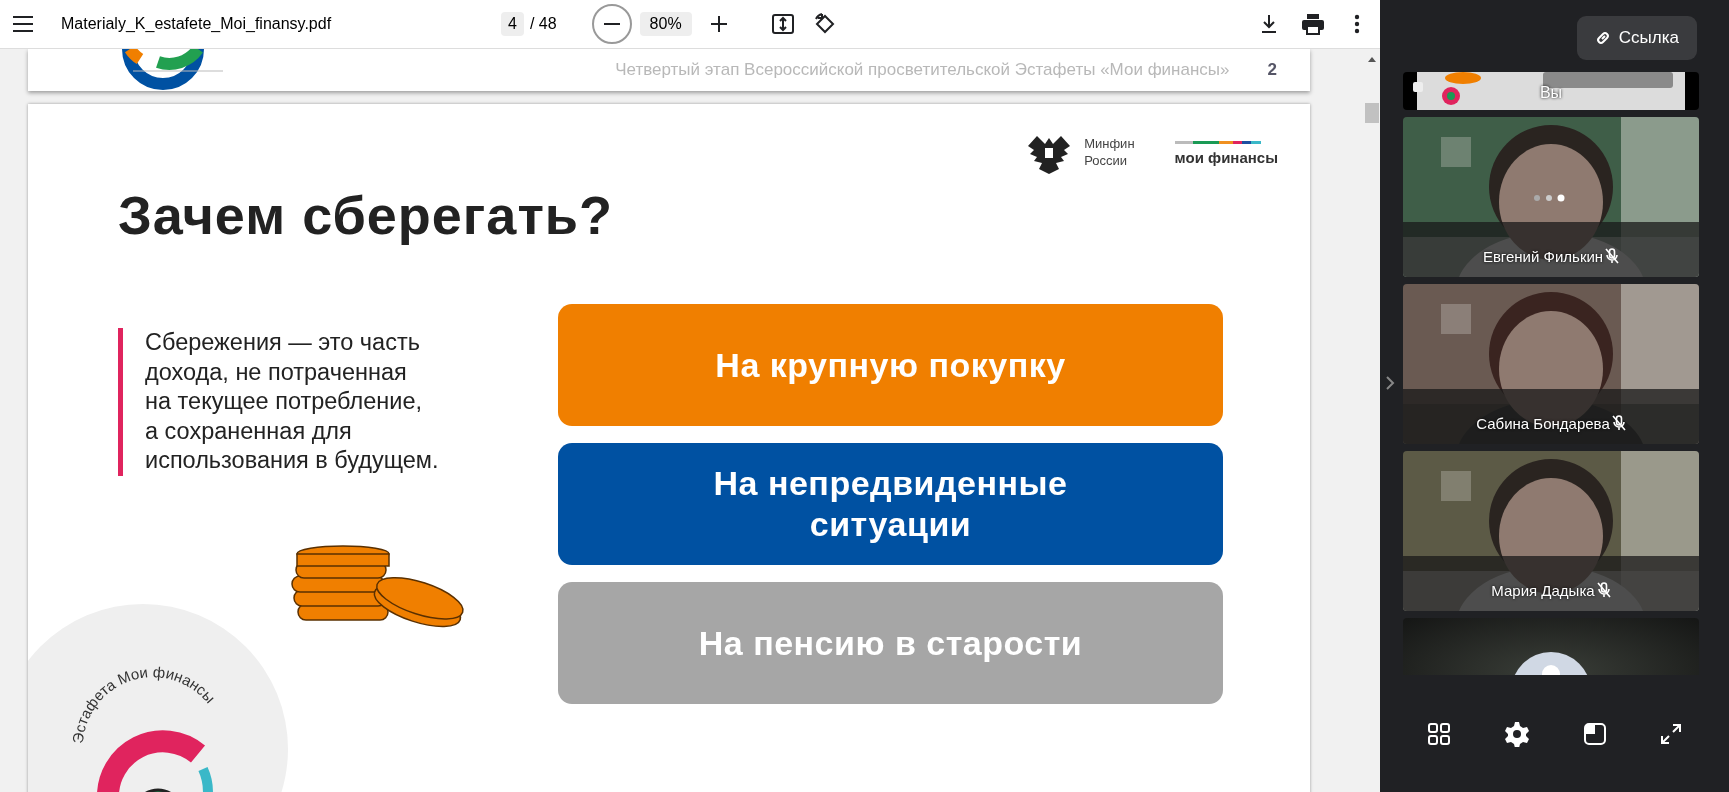  What do you see at coordinates (1272, 70) in the screenshot?
I see `page-number: 2` at bounding box center [1272, 70].